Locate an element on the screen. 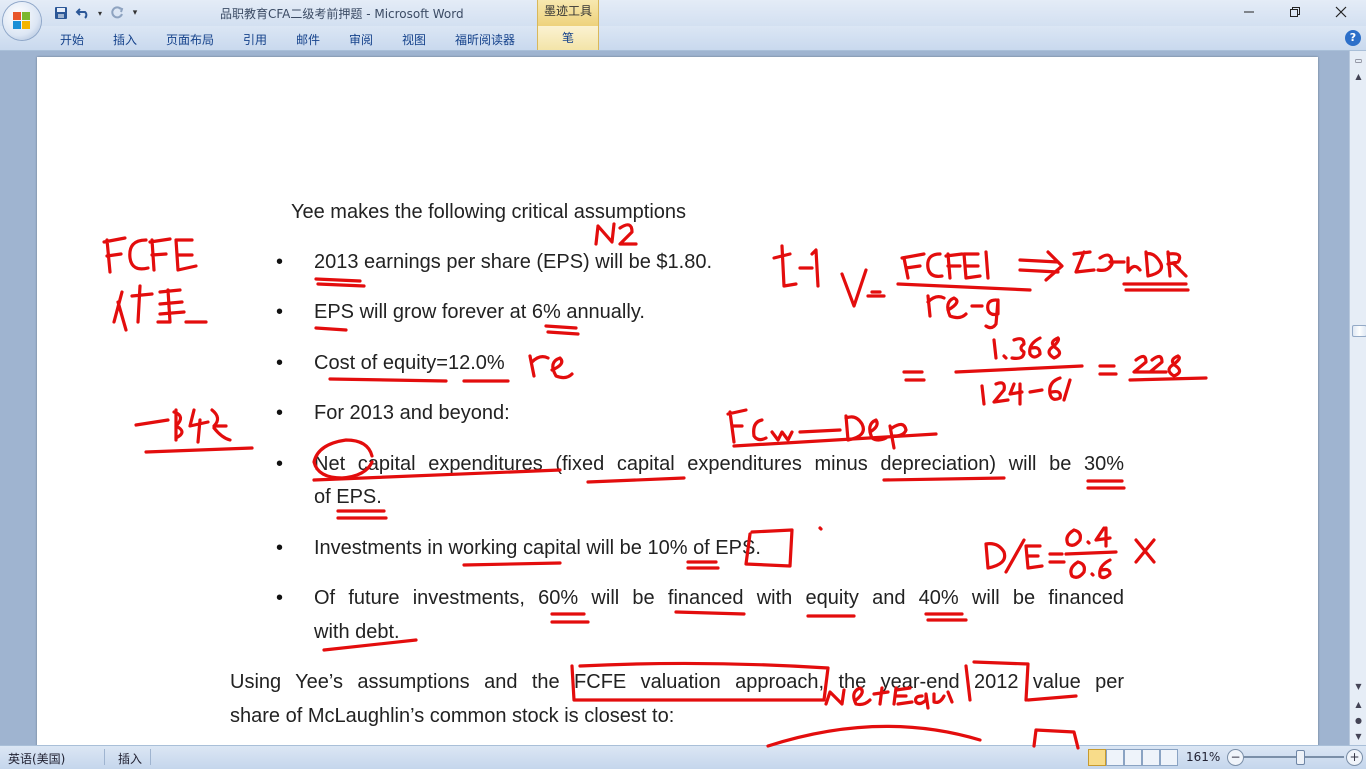 This screenshot has width=1366, height=769. minimize-button is located at coordinates (1249, 12).